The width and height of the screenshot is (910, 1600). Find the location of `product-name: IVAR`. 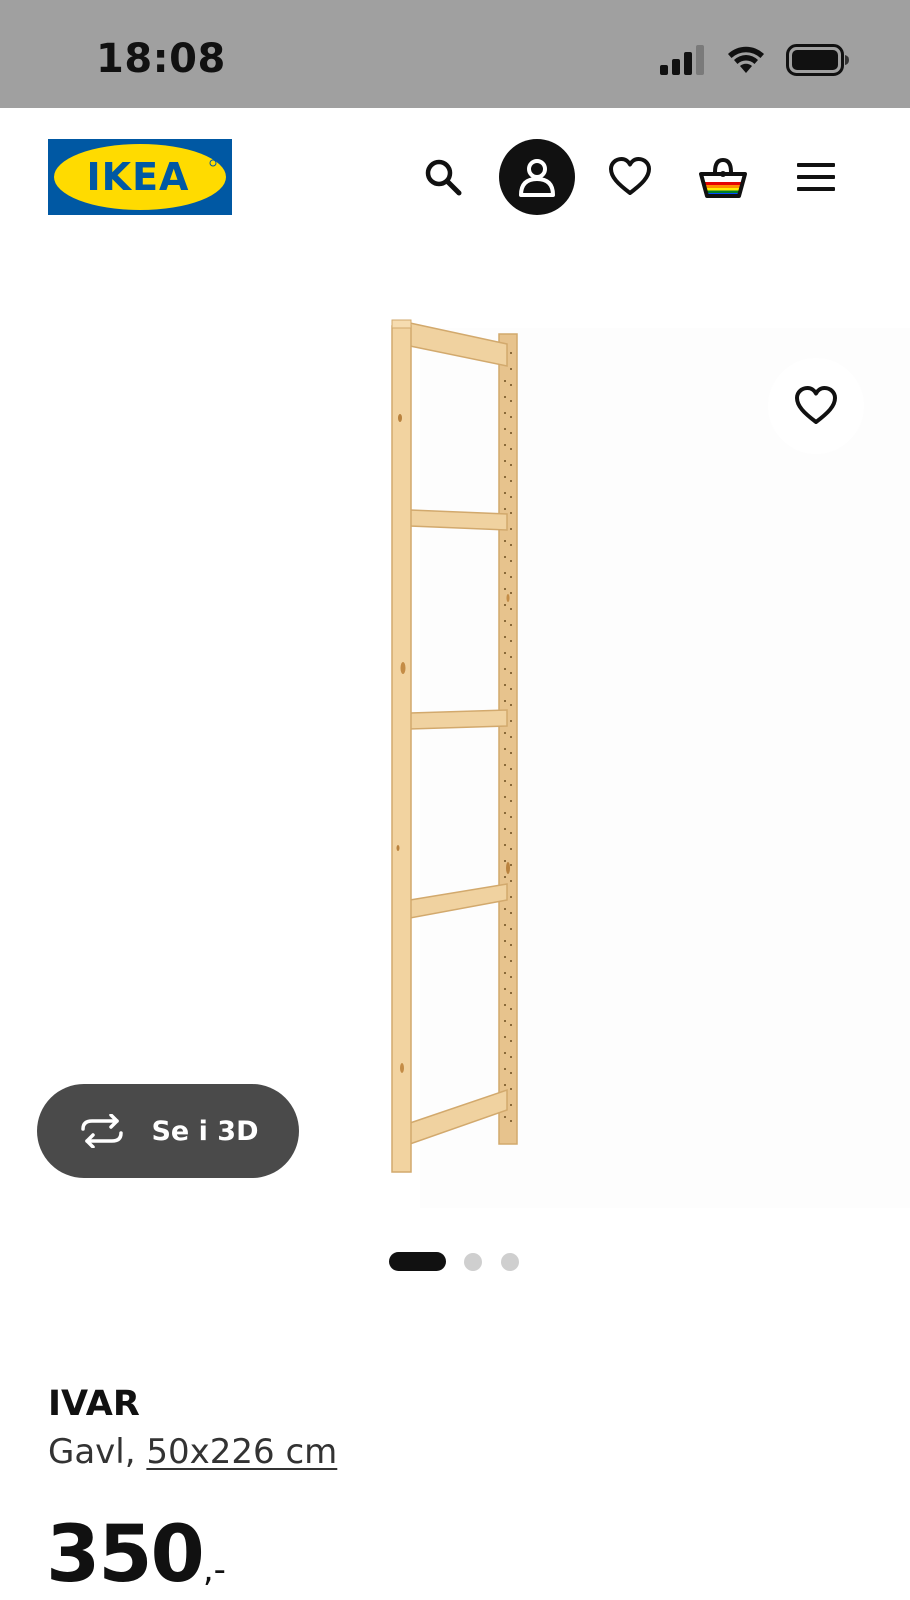

product-name: IVAR is located at coordinates (94, 1404).